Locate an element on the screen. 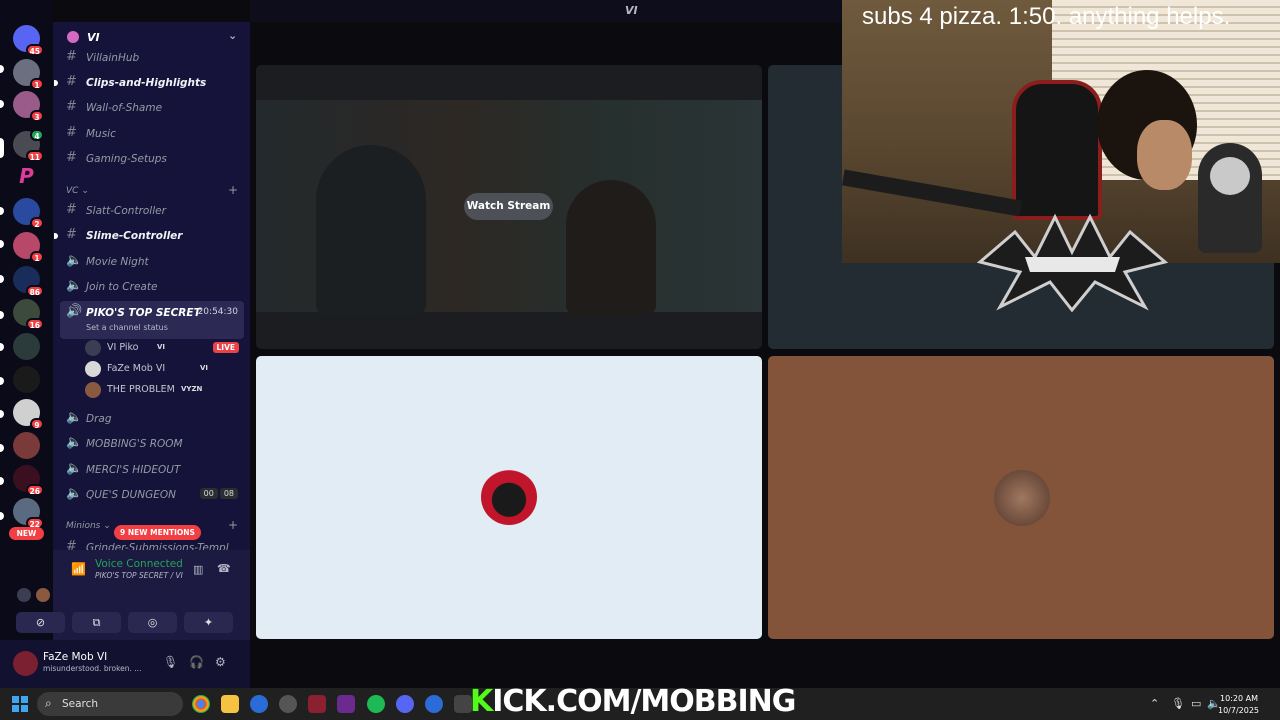 The image size is (1280, 720). server-icon: 16 is located at coordinates (28, 314).